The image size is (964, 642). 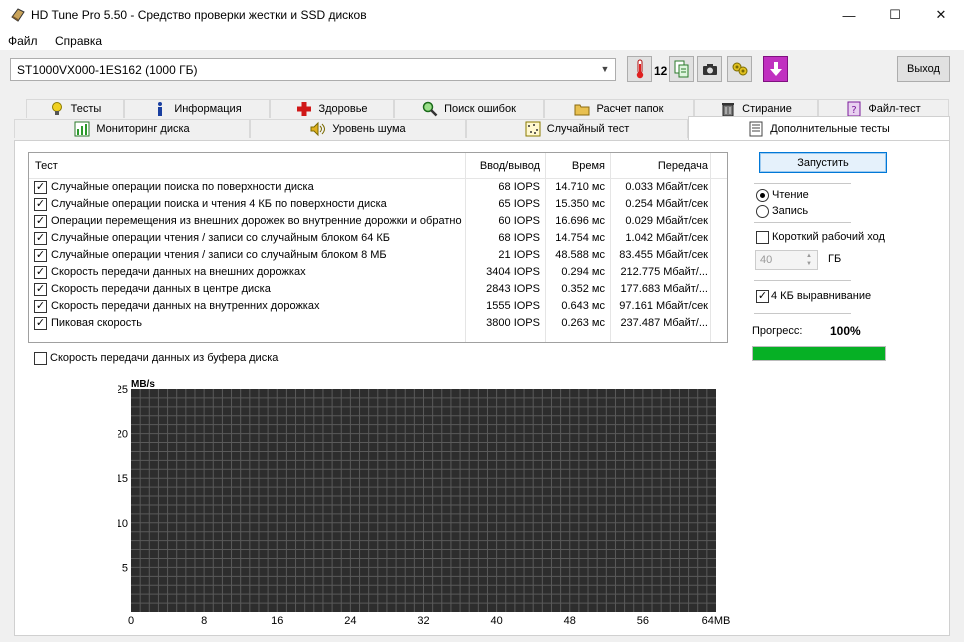 What do you see at coordinates (513, 323) in the screenshot?
I see `row-io: 3800 IOPS` at bounding box center [513, 323].